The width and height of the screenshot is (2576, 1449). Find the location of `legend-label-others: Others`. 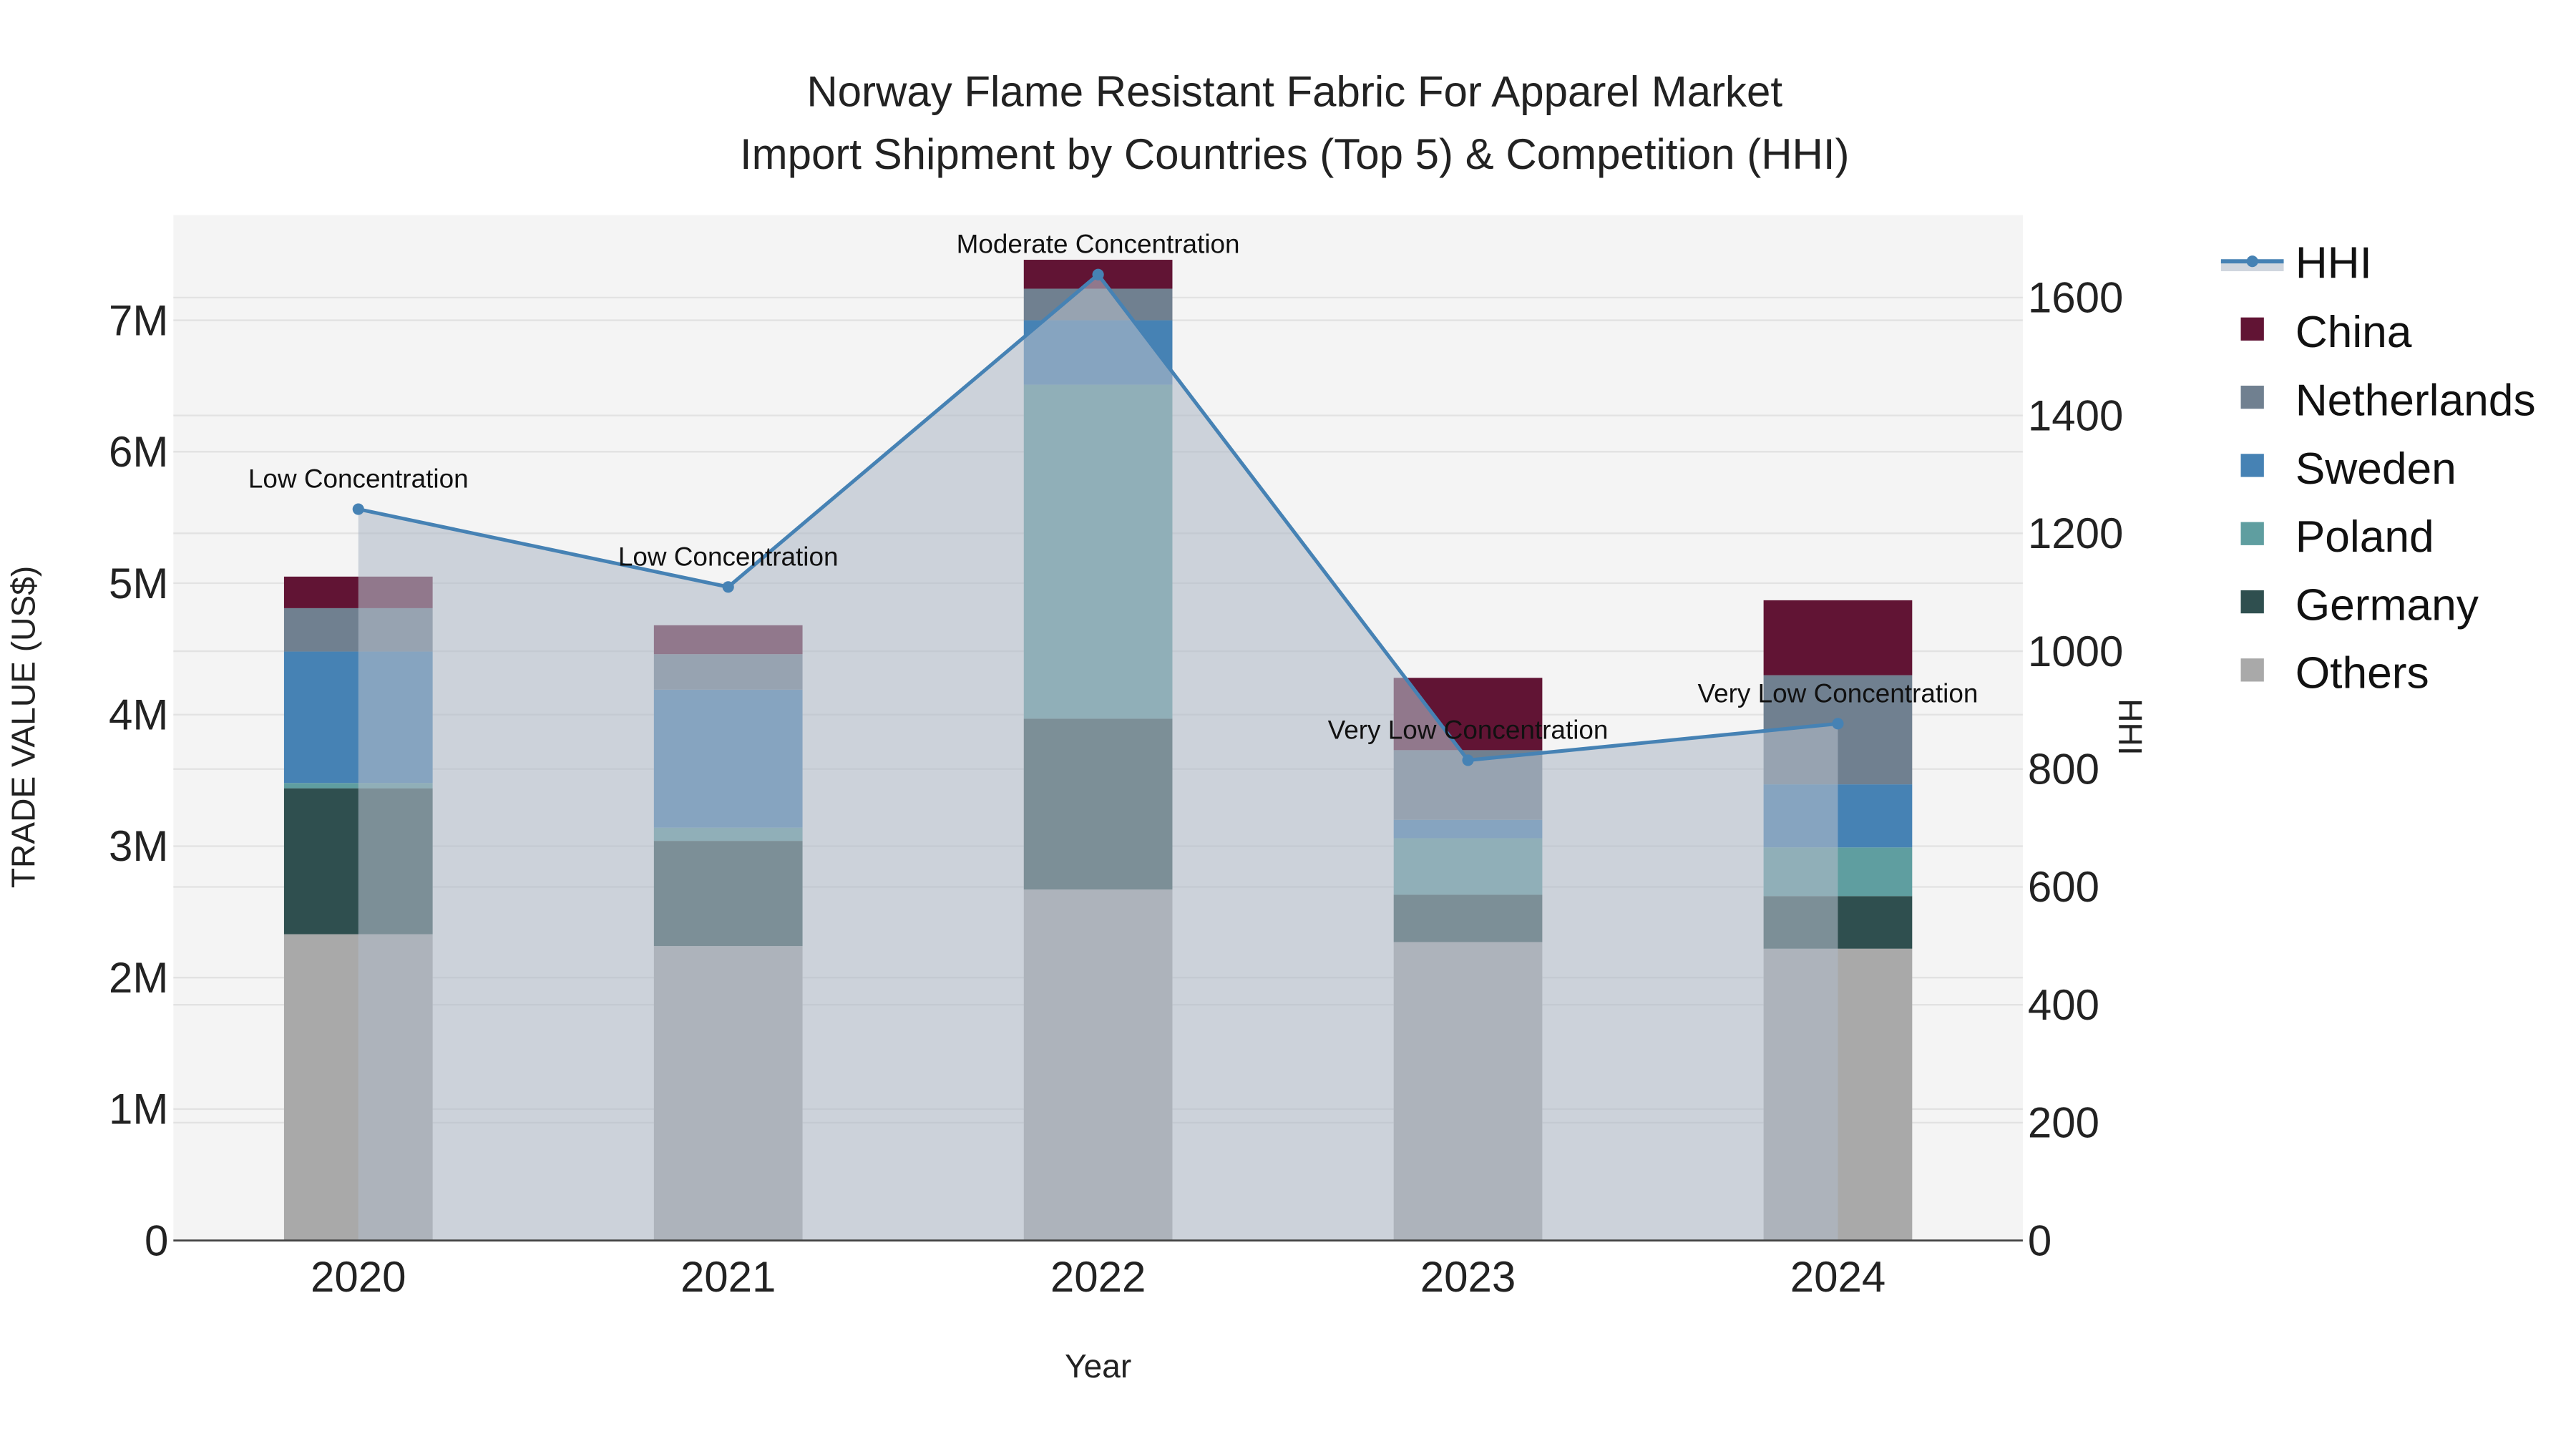

legend-label-others: Others is located at coordinates (2362, 673).